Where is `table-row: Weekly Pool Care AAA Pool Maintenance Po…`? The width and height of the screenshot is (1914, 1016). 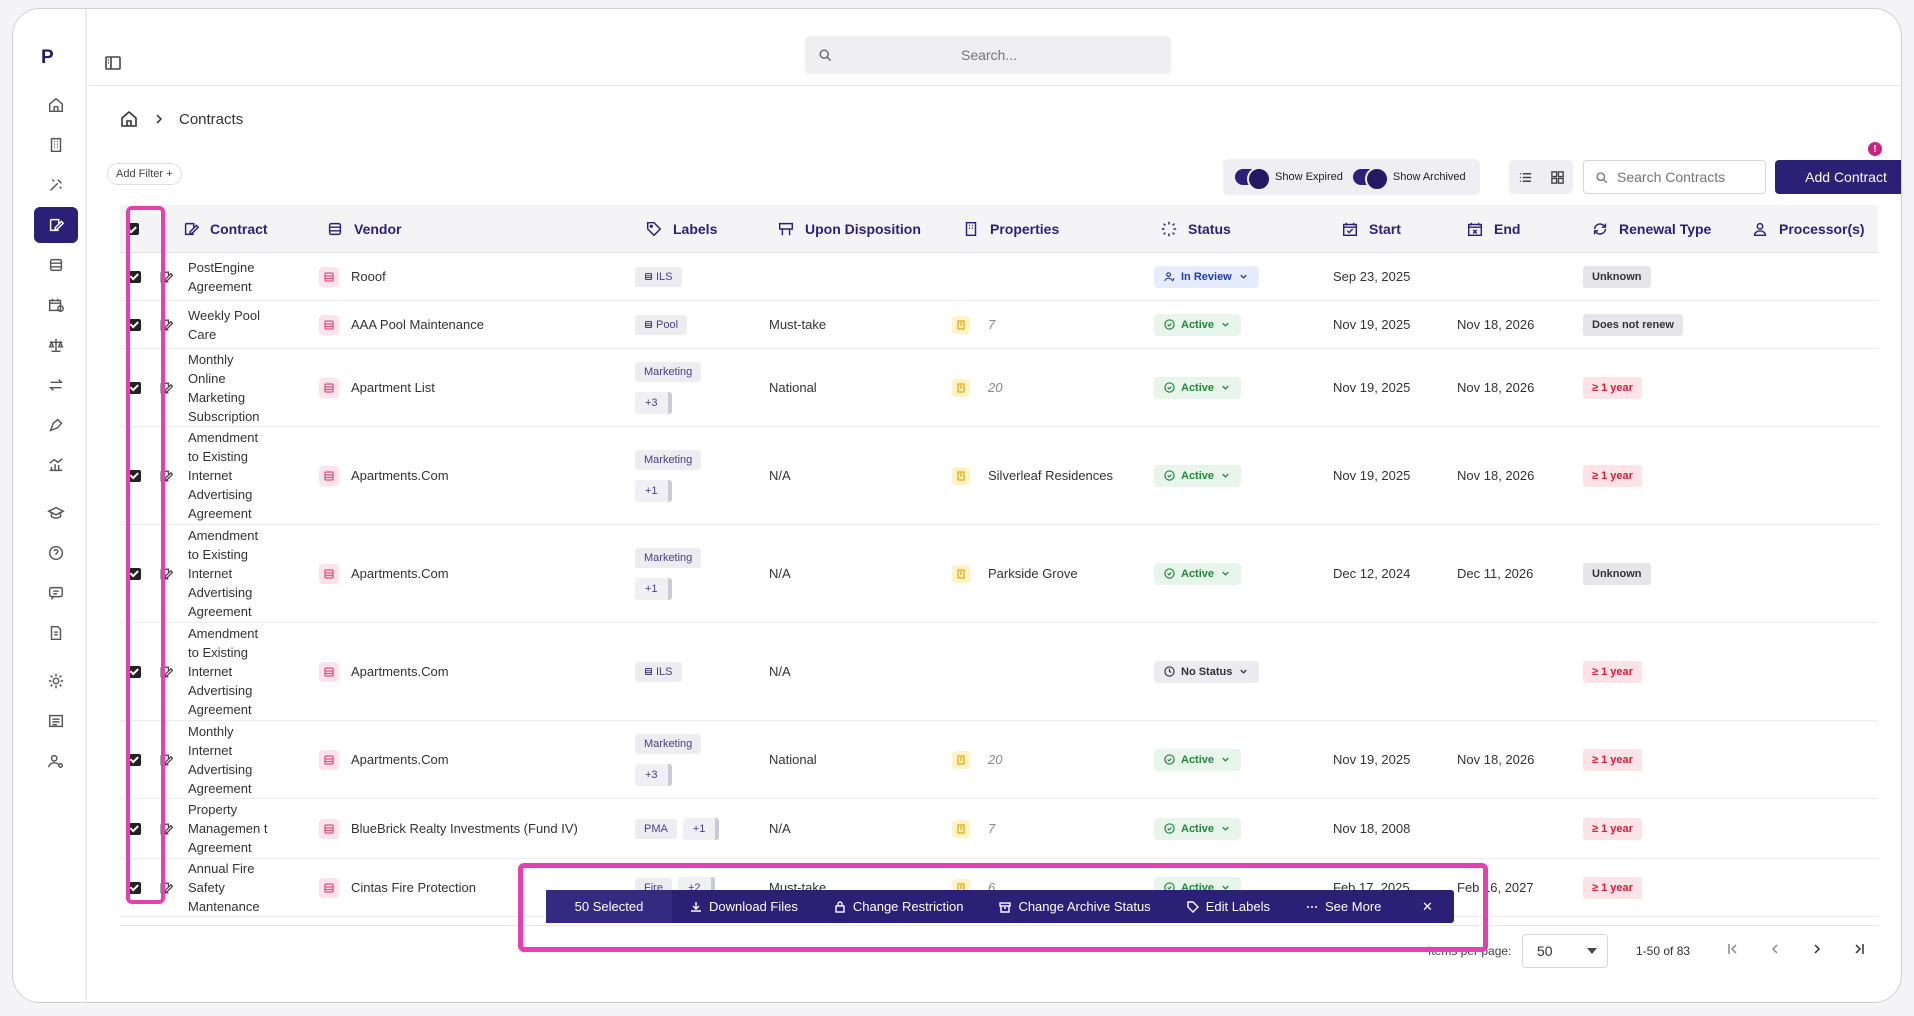 table-row: Weekly Pool Care AAA Pool Maintenance Po… is located at coordinates (999, 325).